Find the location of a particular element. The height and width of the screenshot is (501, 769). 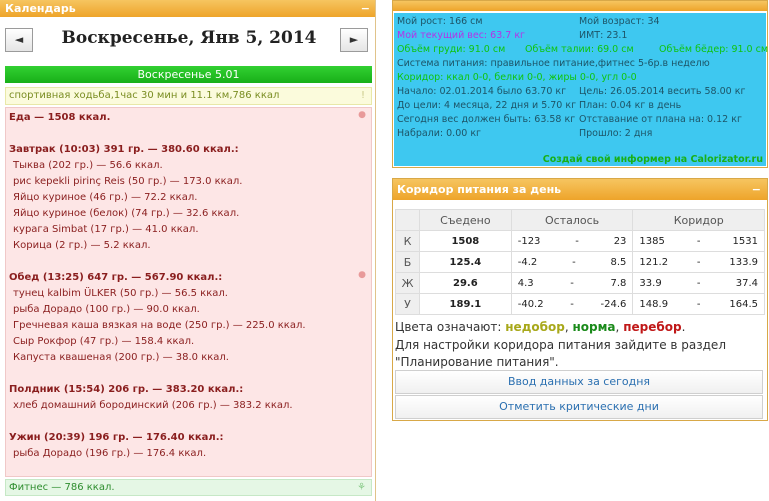

corridor-min: 33.9 is located at coordinates (650, 283).